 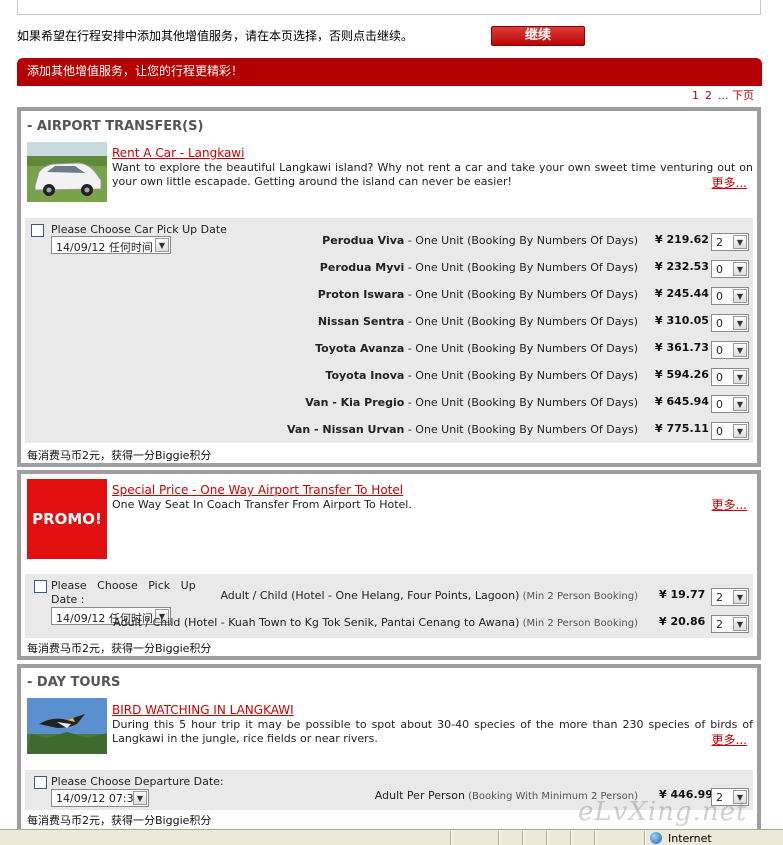 I want to click on section-title: - DAY TOURS, so click(x=74, y=682).